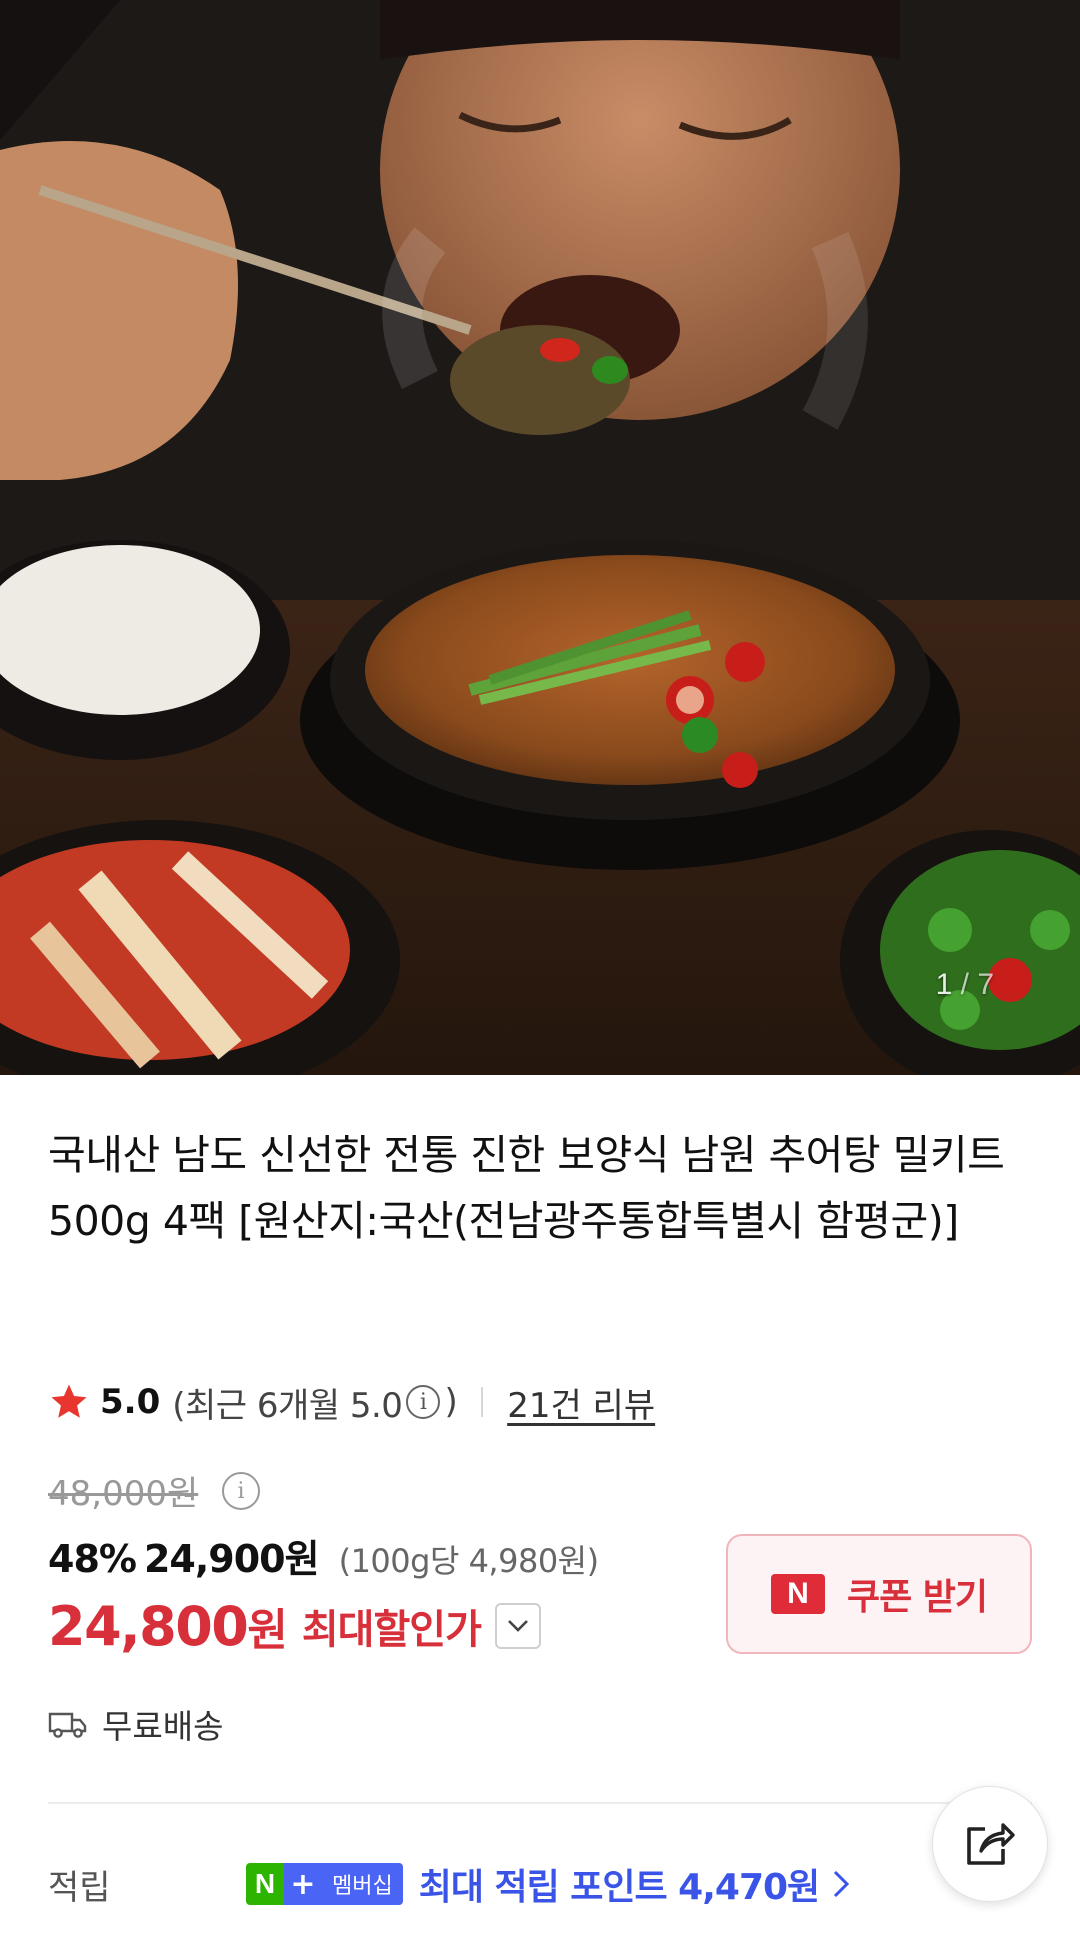 The width and height of the screenshot is (1080, 1936). What do you see at coordinates (92, 1559) in the screenshot?
I see `discount-rate: 48%` at bounding box center [92, 1559].